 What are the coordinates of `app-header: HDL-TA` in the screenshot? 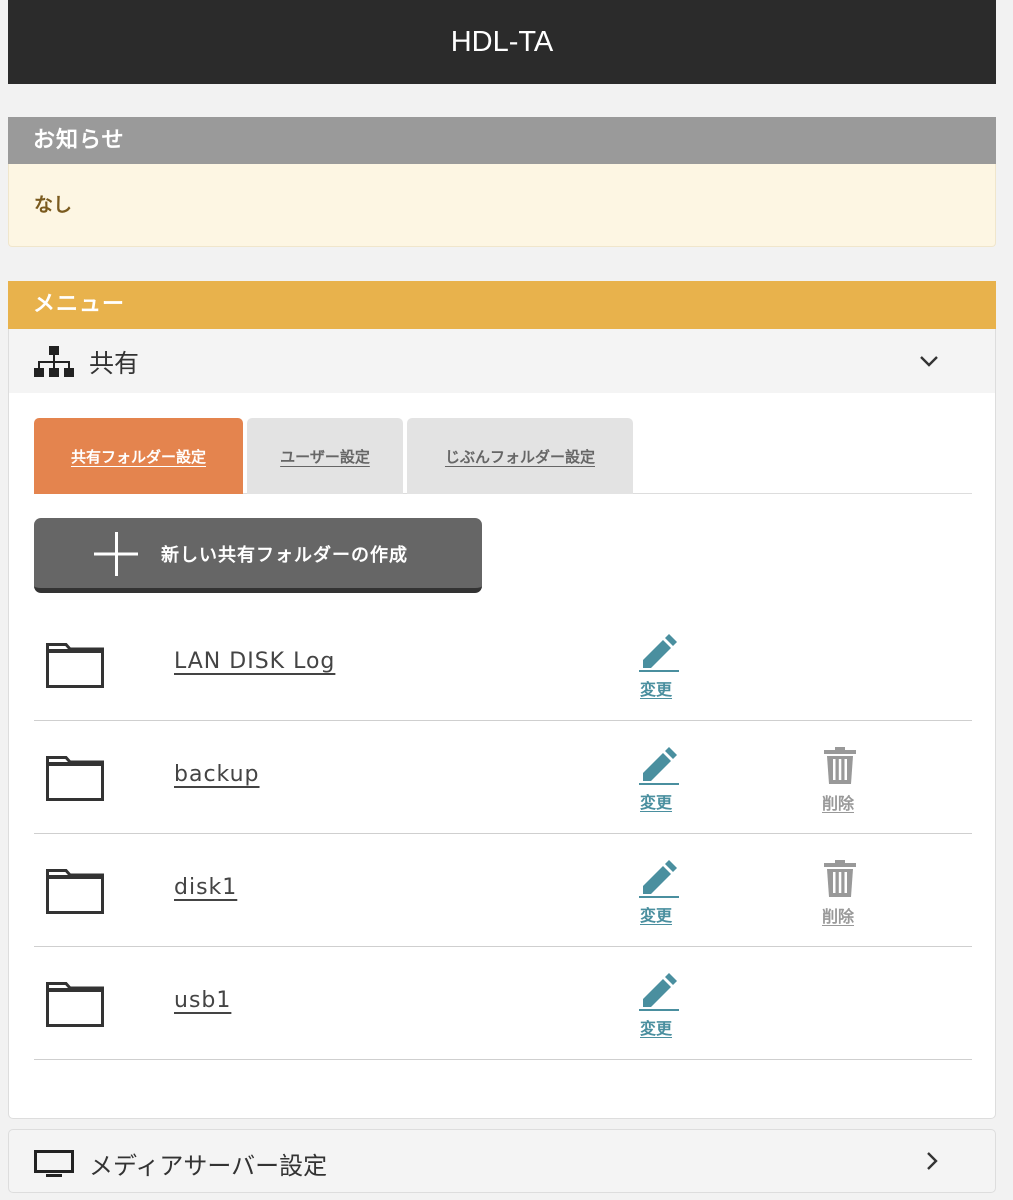 It's located at (502, 42).